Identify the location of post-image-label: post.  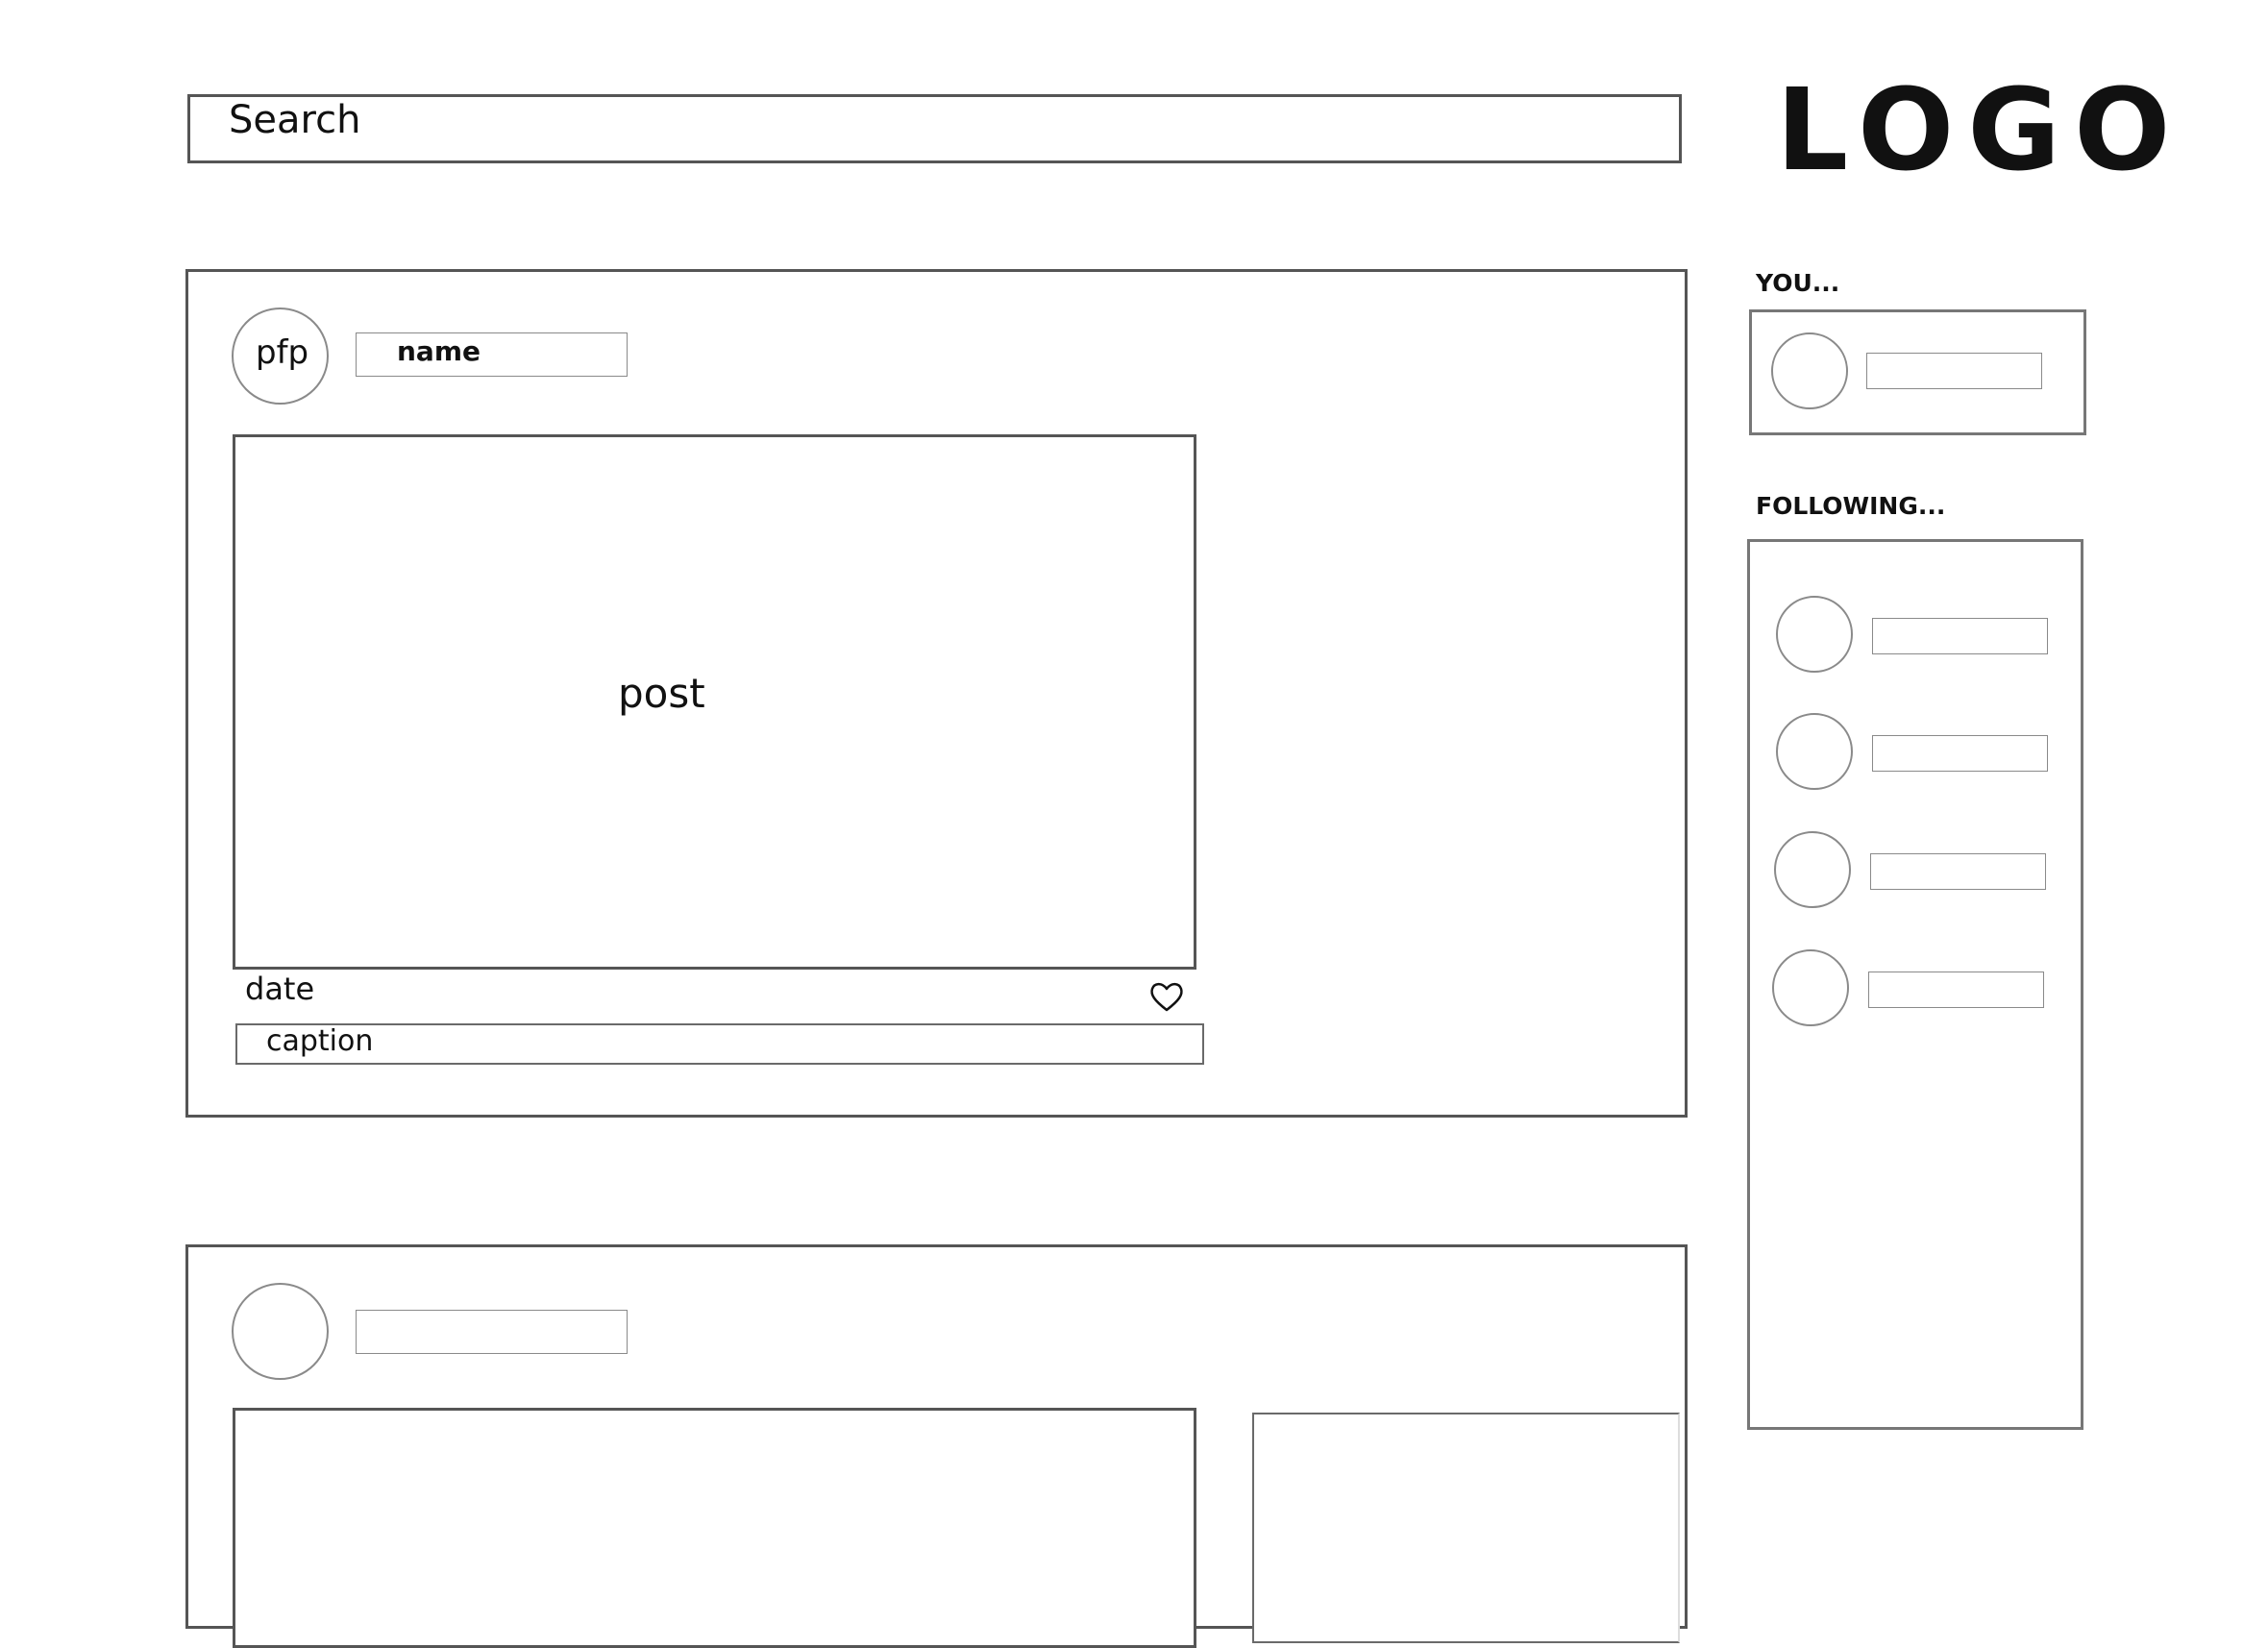
(661, 693).